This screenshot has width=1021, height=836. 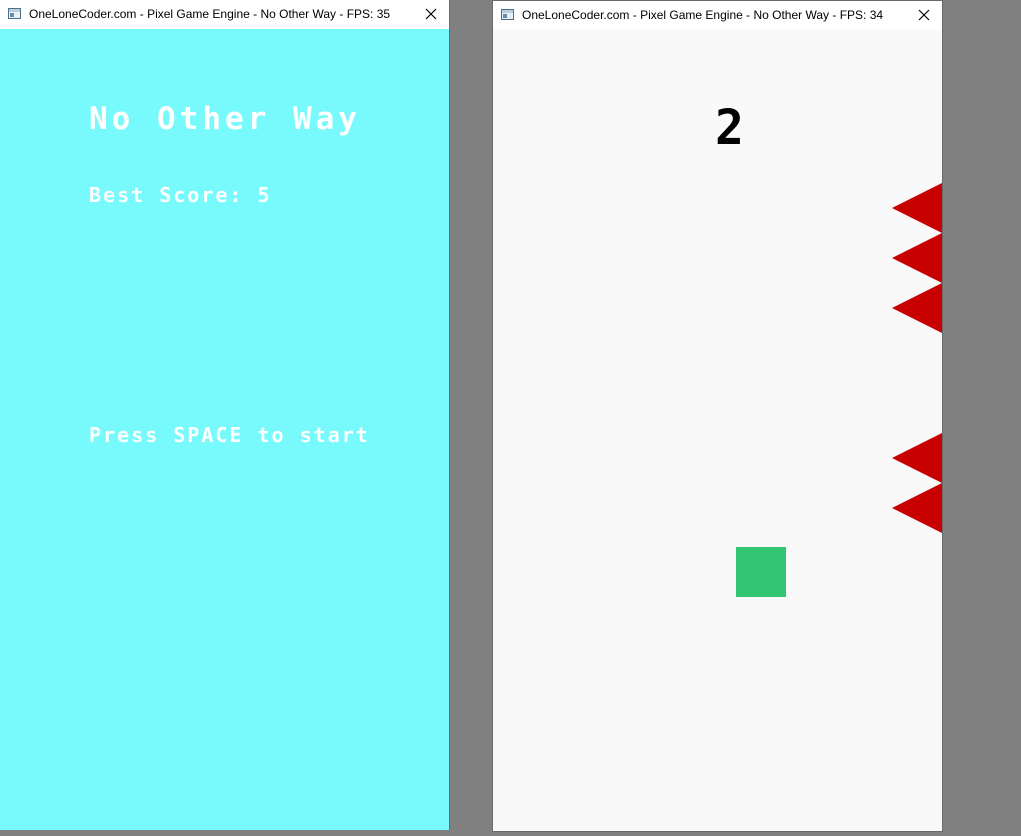 What do you see at coordinates (730, 128) in the screenshot?
I see `score-counter: 2` at bounding box center [730, 128].